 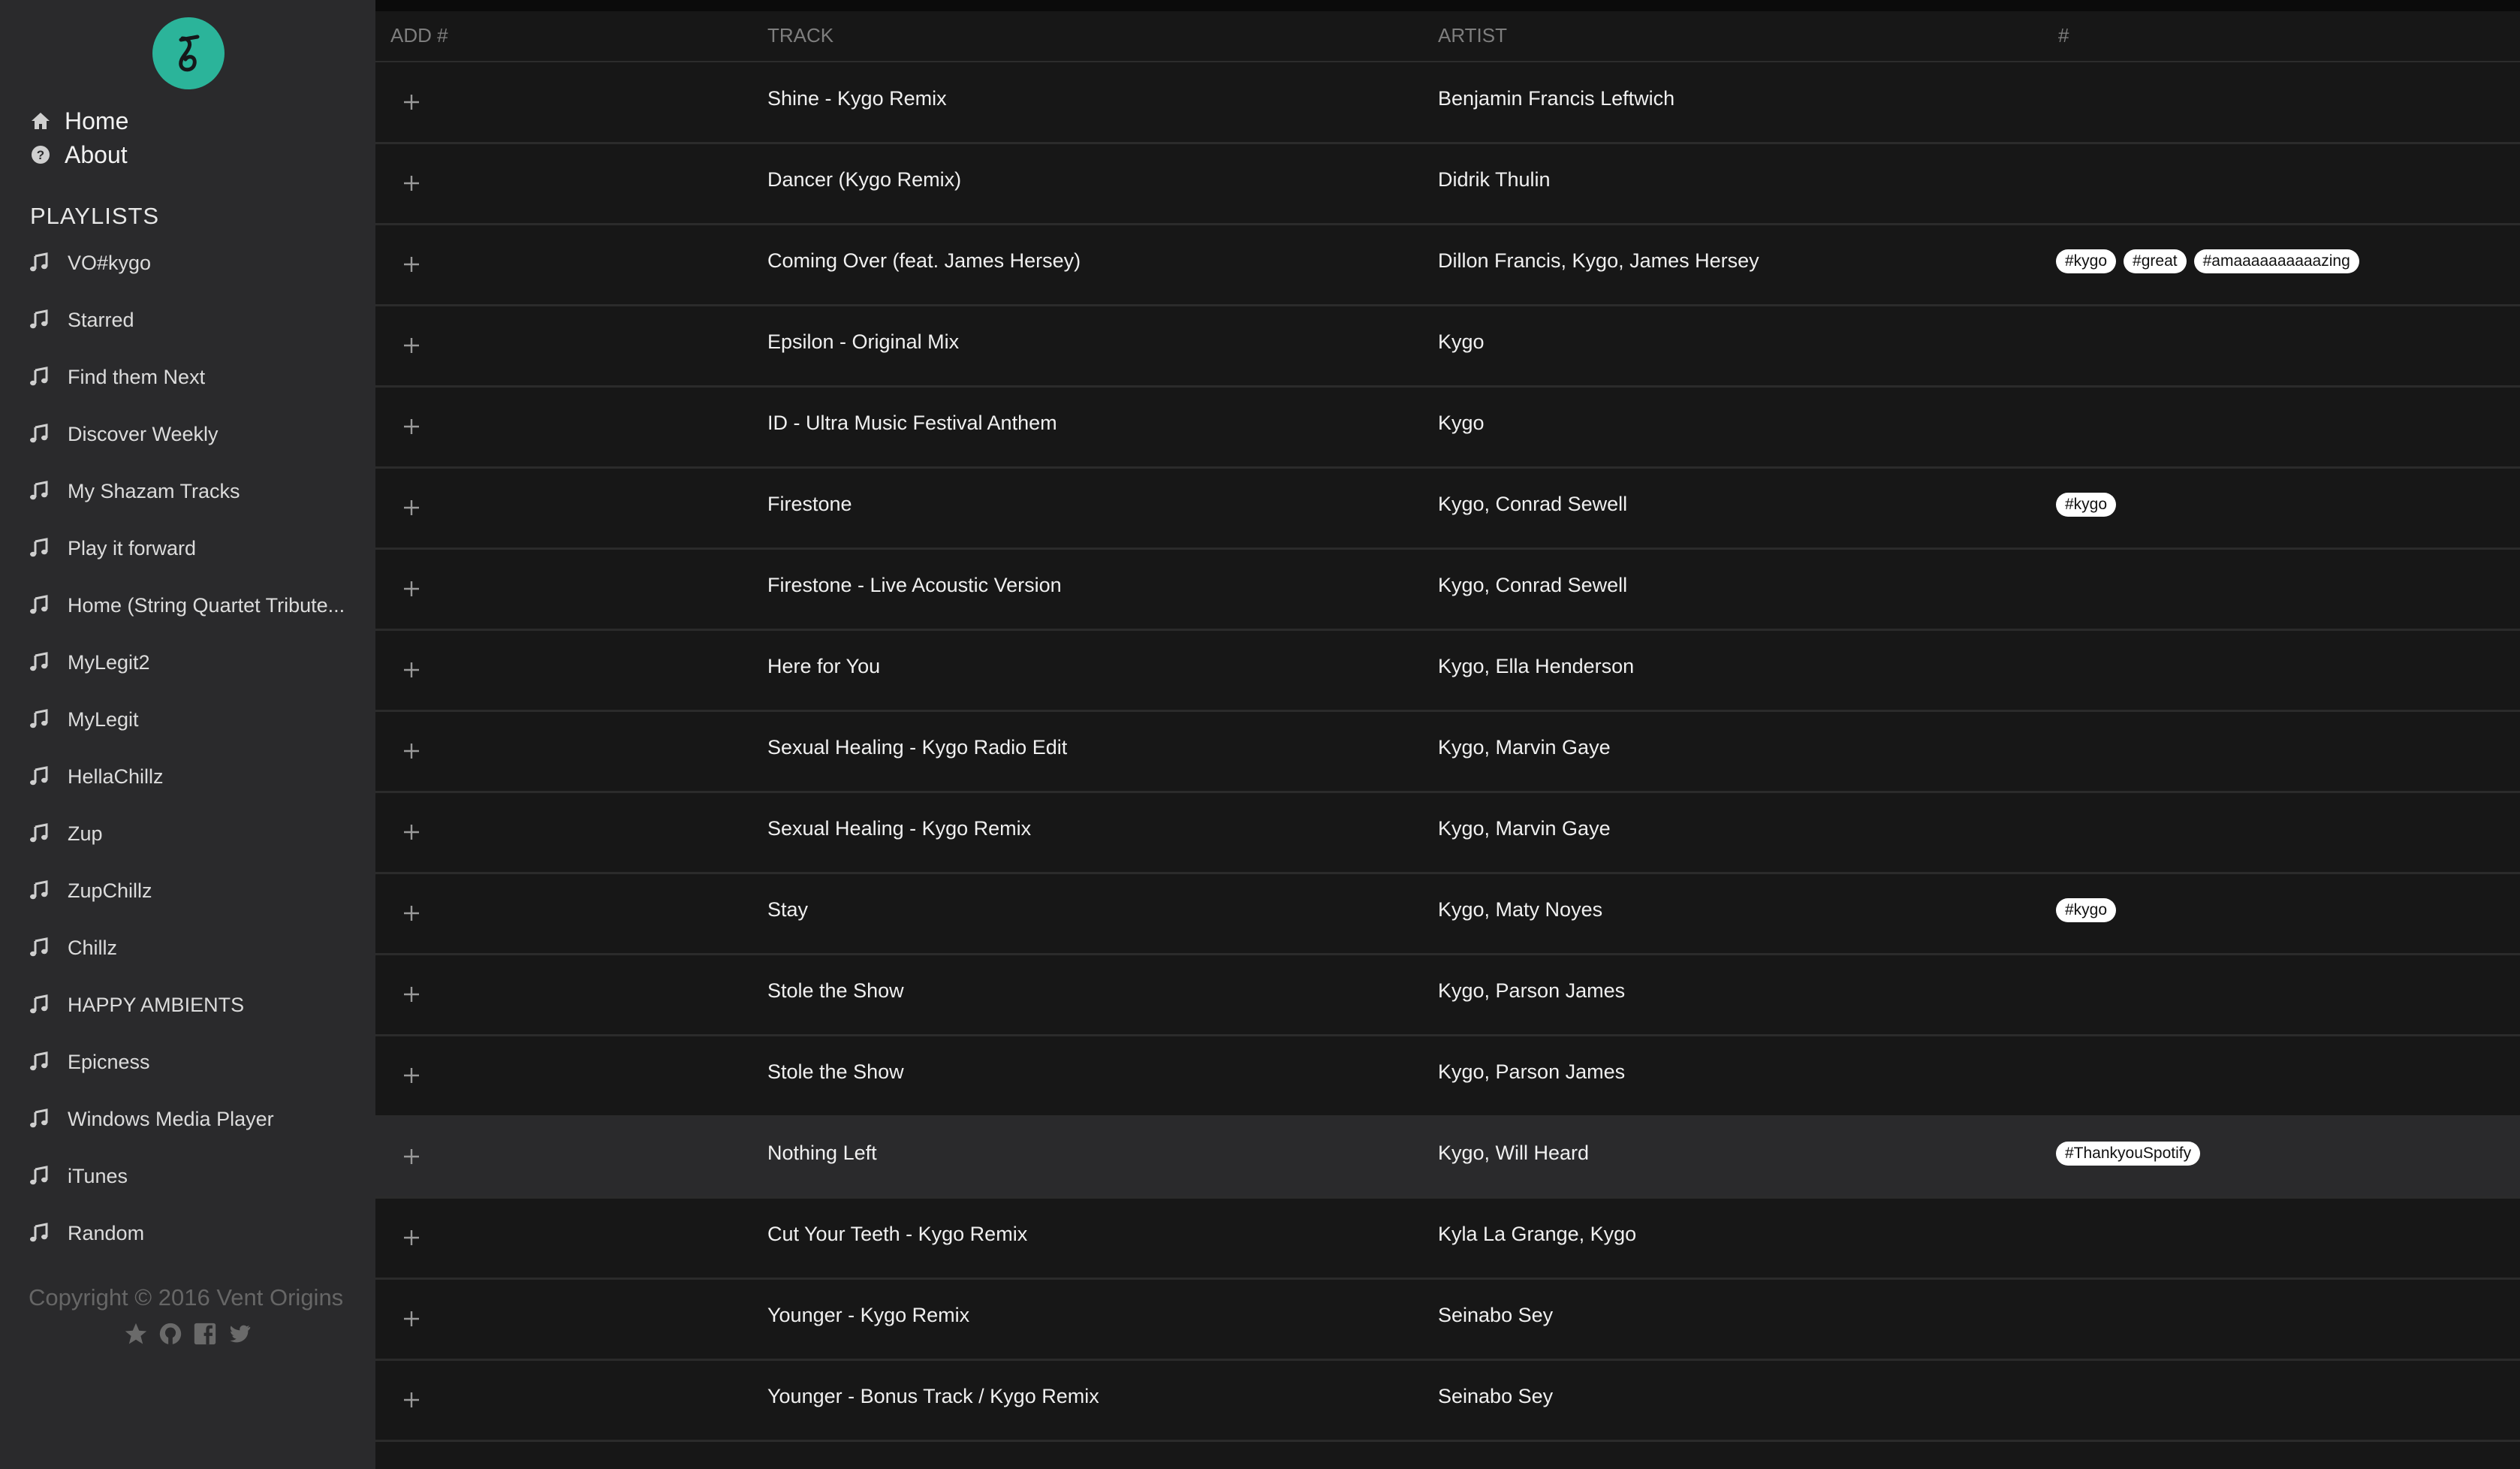 What do you see at coordinates (194, 948) in the screenshot?
I see `playlist-item: Chillz` at bounding box center [194, 948].